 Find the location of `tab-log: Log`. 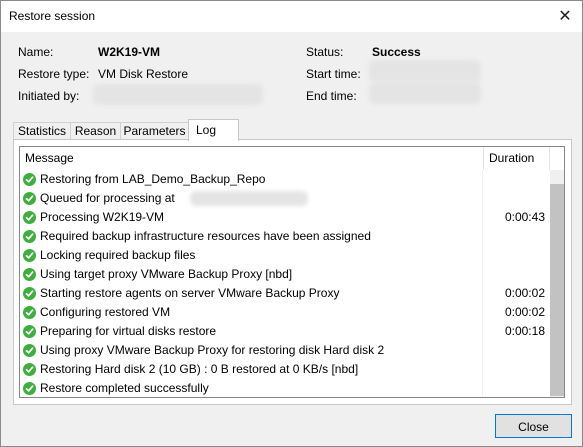

tab-log: Log is located at coordinates (213, 130).